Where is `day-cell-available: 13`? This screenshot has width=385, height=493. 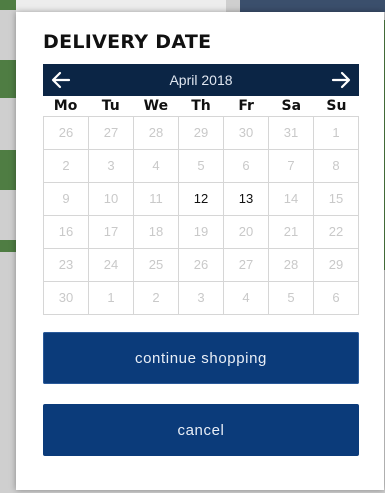 day-cell-available: 13 is located at coordinates (246, 199).